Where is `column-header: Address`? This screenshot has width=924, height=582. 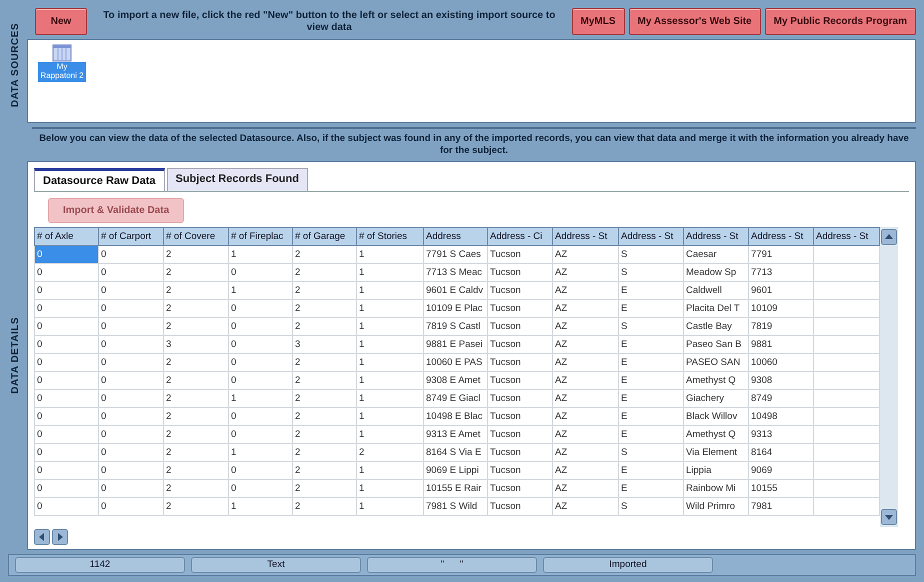 column-header: Address is located at coordinates (456, 237).